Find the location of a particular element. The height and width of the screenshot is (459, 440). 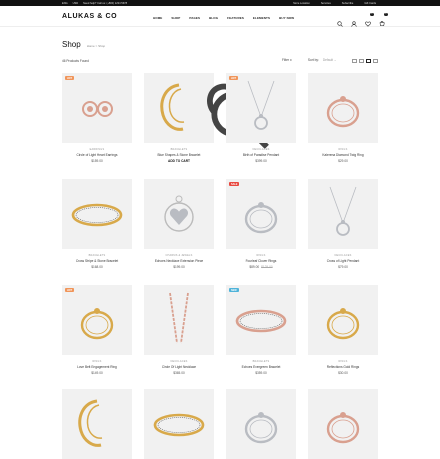

help-phone: Need help? Call us: (+800) 1234 5678 is located at coordinates (105, 3).